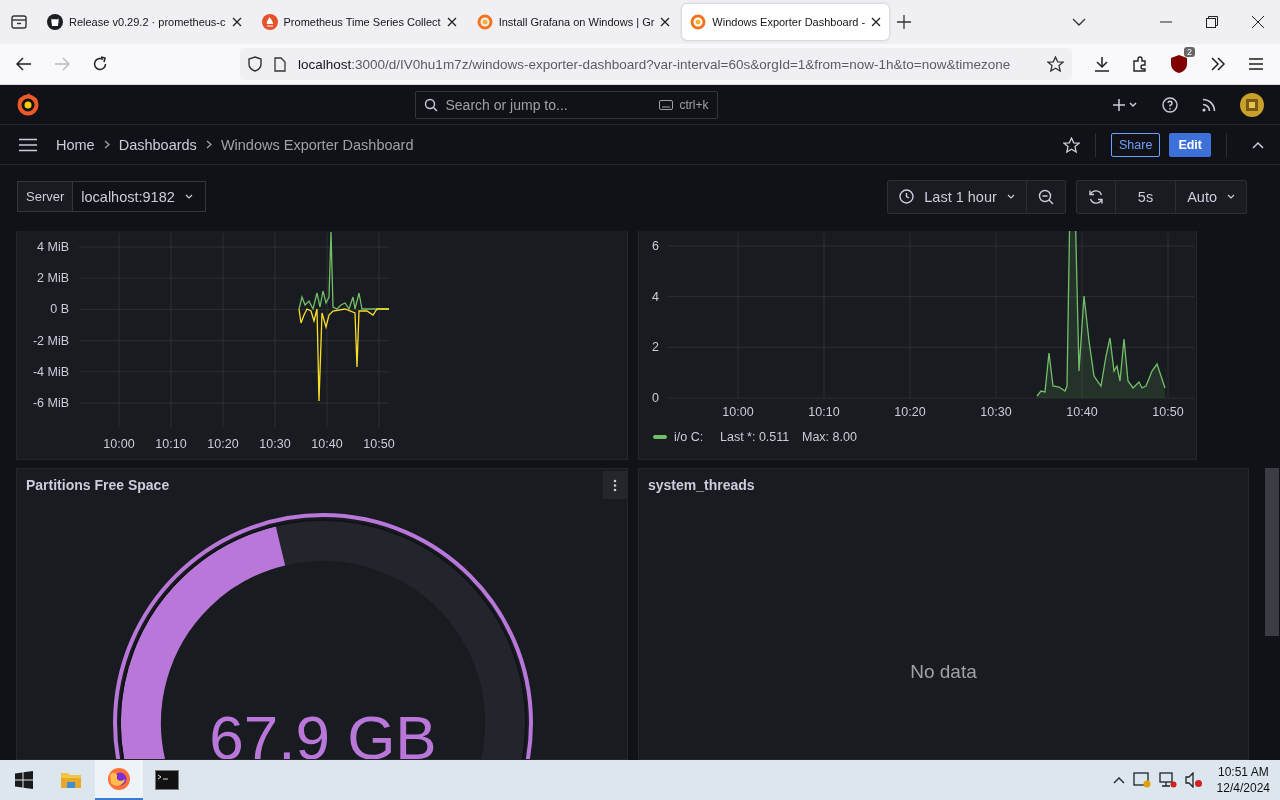 This screenshot has width=1280, height=800. I want to click on taskbar-date: 12/4/2024, so click(1243, 788).